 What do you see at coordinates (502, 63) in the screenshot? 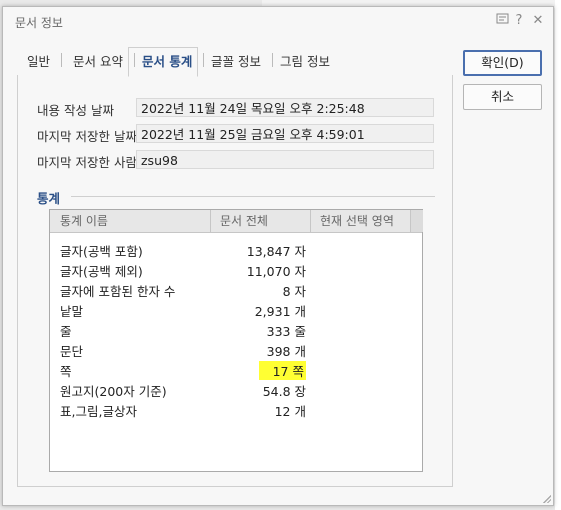
I see `ok-button: 확인(D)` at bounding box center [502, 63].